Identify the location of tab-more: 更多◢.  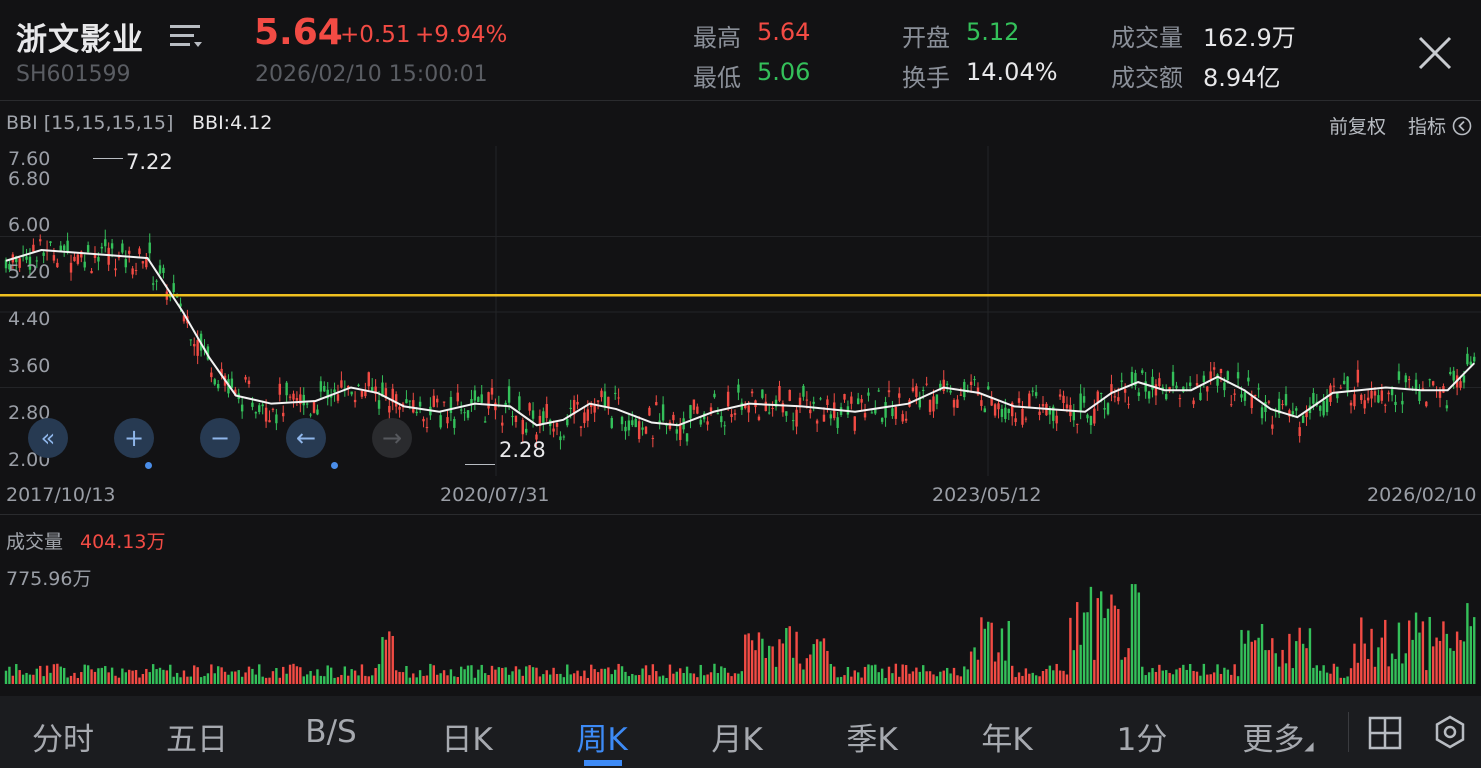
(1278, 736).